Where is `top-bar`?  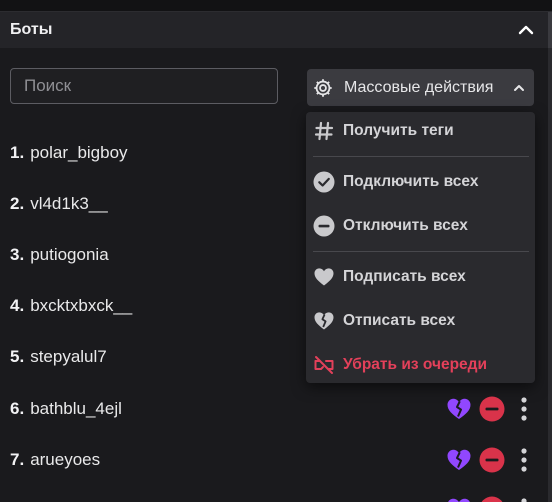 top-bar is located at coordinates (276, 6).